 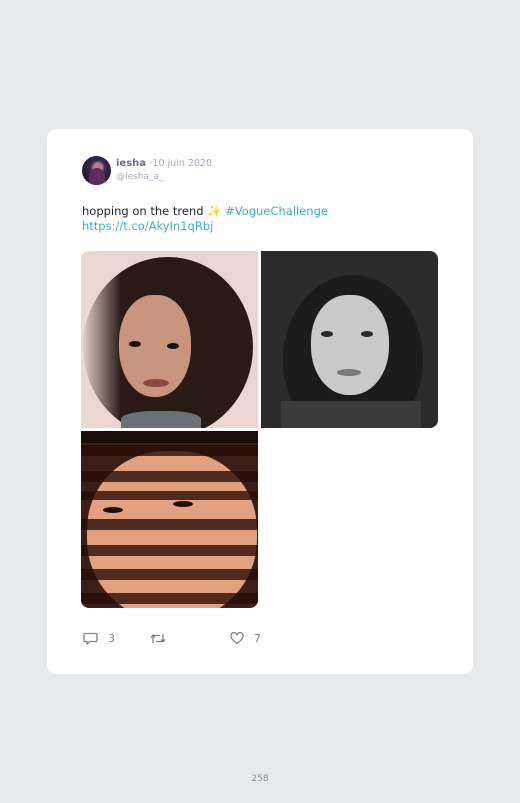 What do you see at coordinates (169, 519) in the screenshot?
I see `photo-portrait-stripes` at bounding box center [169, 519].